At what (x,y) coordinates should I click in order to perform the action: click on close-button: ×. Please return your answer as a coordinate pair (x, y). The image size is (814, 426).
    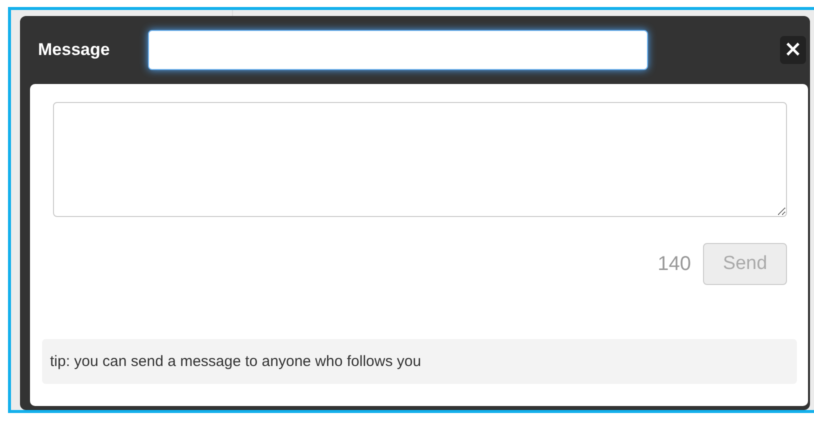
    Looking at the image, I should click on (793, 50).